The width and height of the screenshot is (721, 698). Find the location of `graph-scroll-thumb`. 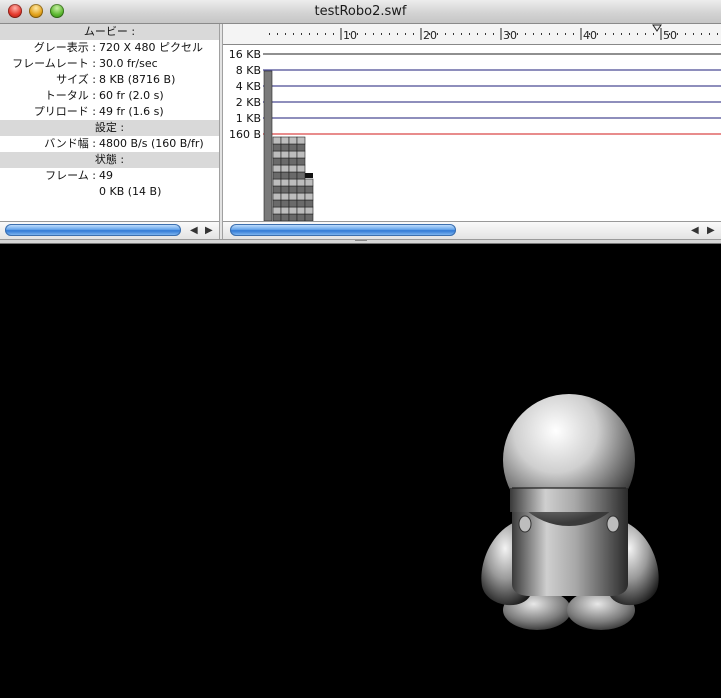

graph-scroll-thumb is located at coordinates (343, 230).